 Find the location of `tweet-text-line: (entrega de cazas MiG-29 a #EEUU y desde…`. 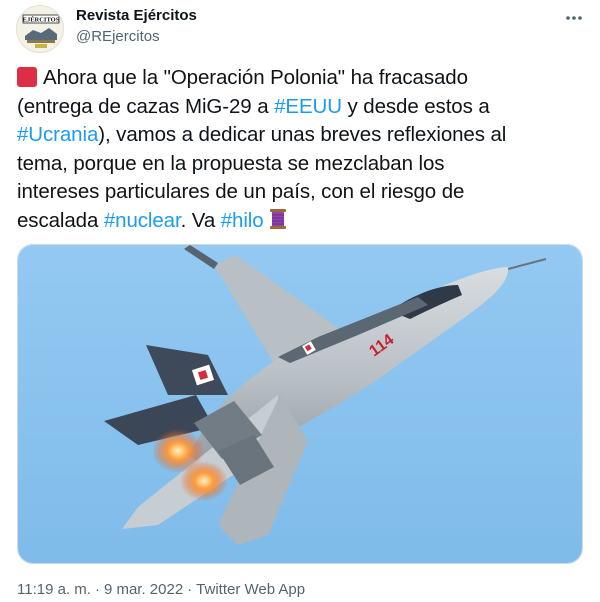

tweet-text-line: (entrega de cazas MiG-29 a #EEUU y desde… is located at coordinates (302, 107).